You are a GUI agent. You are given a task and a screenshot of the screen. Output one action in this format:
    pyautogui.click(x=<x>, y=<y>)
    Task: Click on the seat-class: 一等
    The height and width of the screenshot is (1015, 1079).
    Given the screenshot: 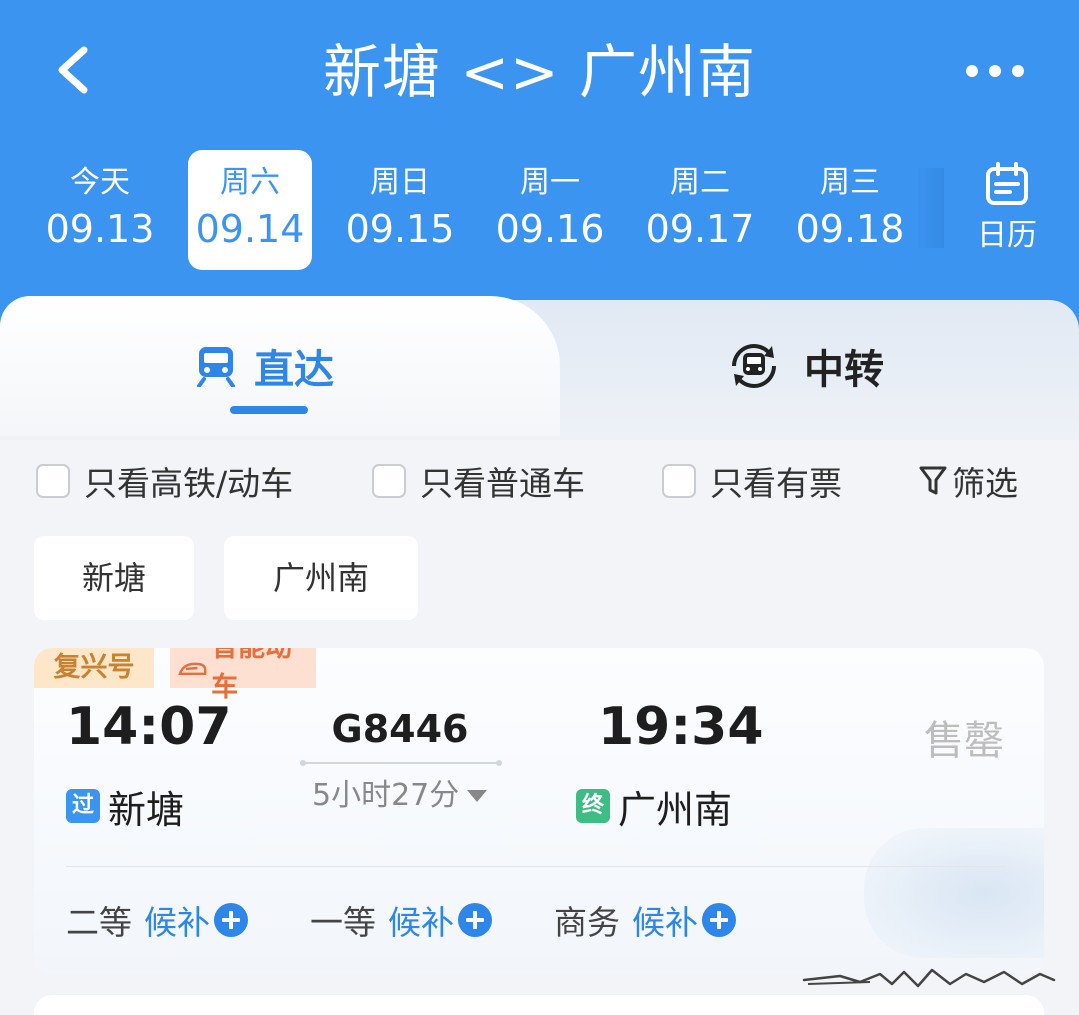 What is the action you would take?
    pyautogui.click(x=343, y=922)
    